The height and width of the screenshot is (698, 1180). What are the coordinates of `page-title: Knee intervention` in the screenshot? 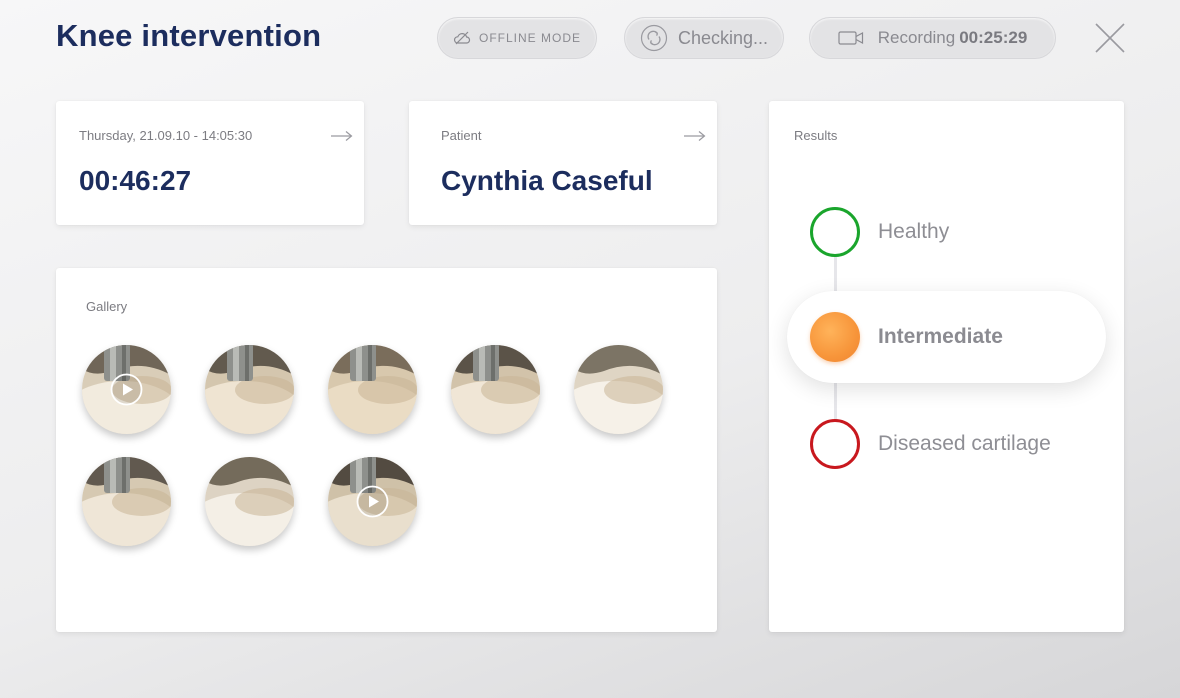 It's located at (189, 35).